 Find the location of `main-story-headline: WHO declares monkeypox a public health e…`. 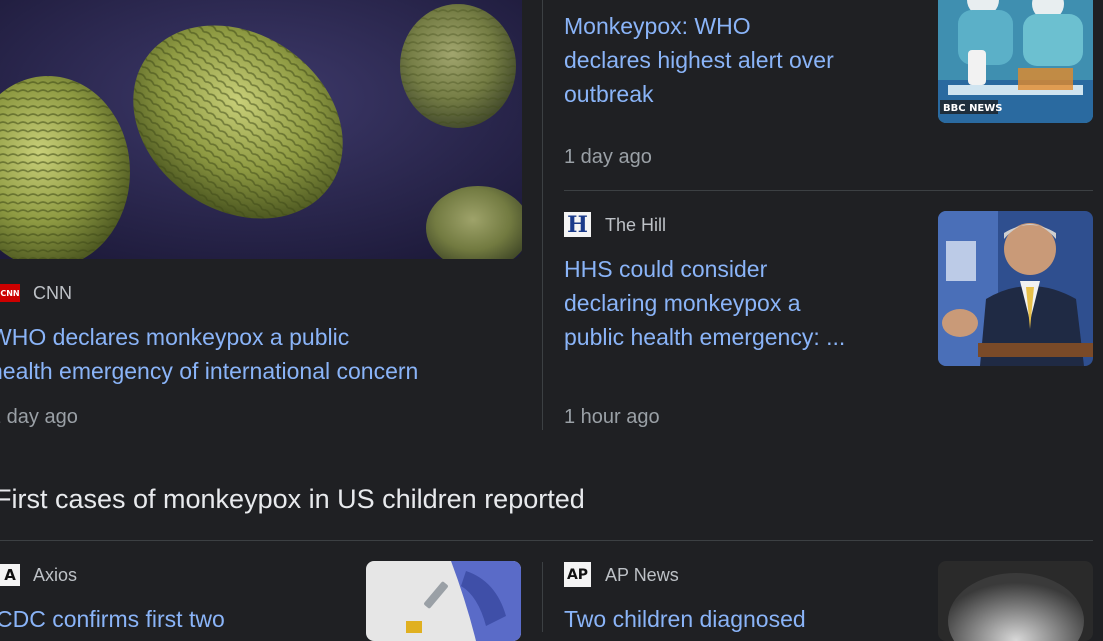

main-story-headline: WHO declares monkeypox a public health e… is located at coordinates (265, 354).